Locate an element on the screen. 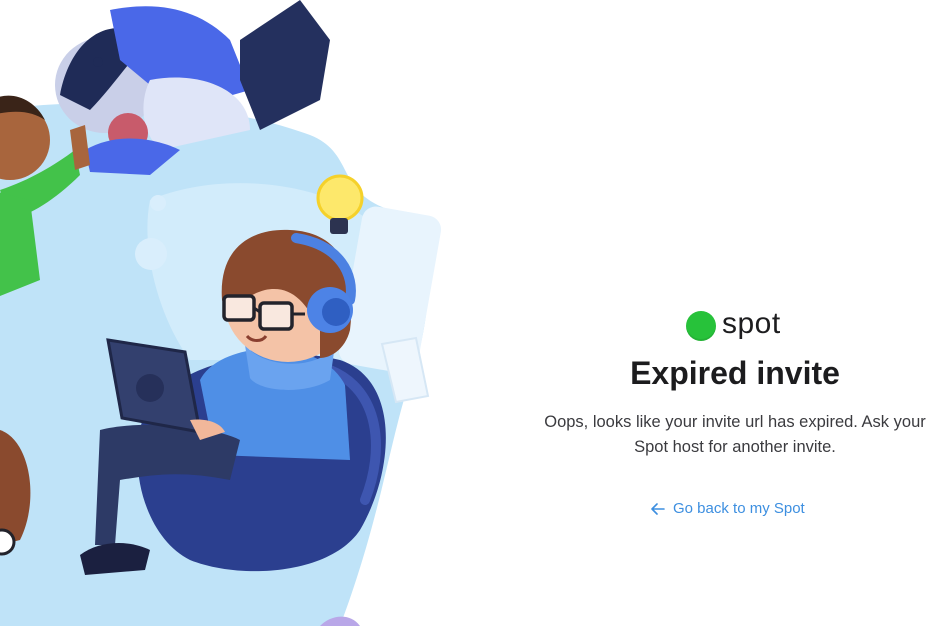 The height and width of the screenshot is (626, 944). brand-logo: spot is located at coordinates (733, 326).